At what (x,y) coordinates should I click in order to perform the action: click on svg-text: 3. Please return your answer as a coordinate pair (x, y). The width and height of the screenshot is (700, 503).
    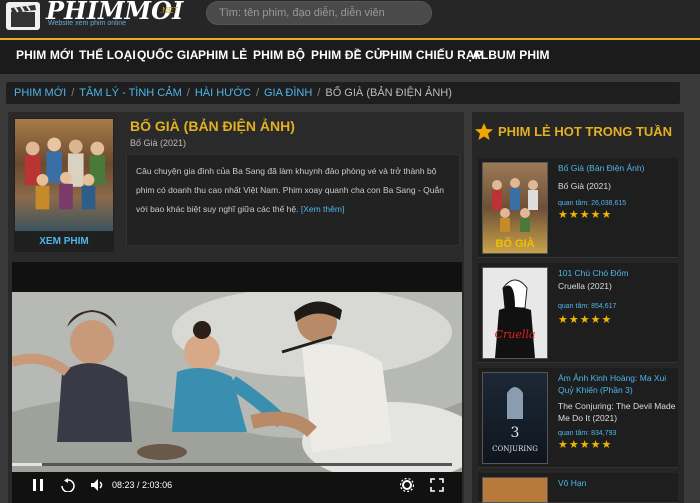
    Looking at the image, I should click on (515, 433).